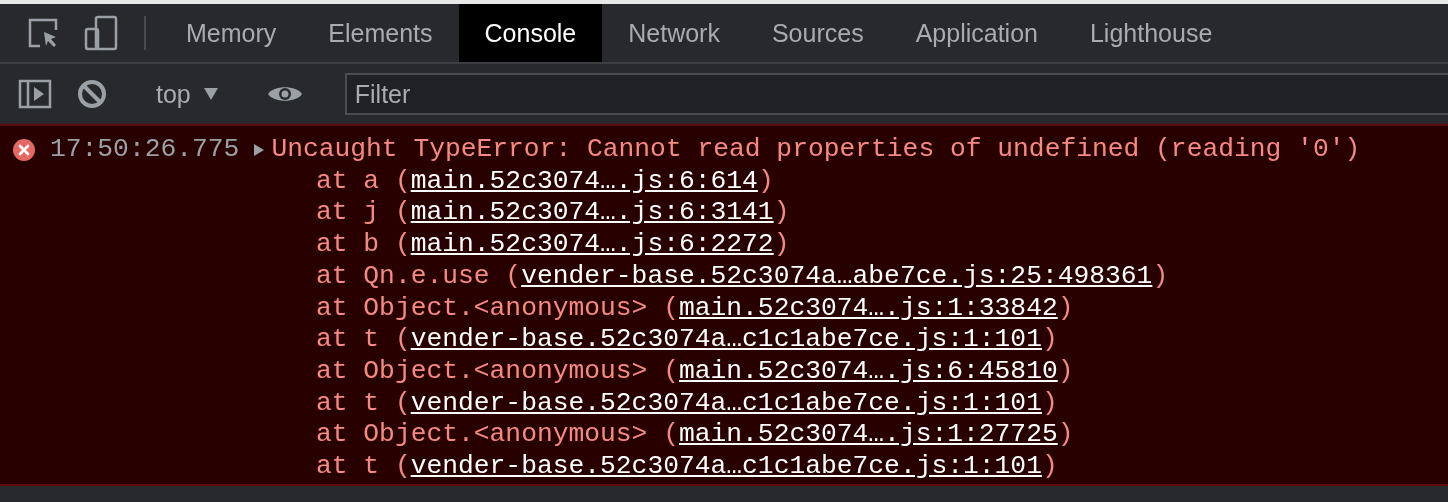 The image size is (1448, 502). I want to click on panel-tab: Memory, so click(231, 33).